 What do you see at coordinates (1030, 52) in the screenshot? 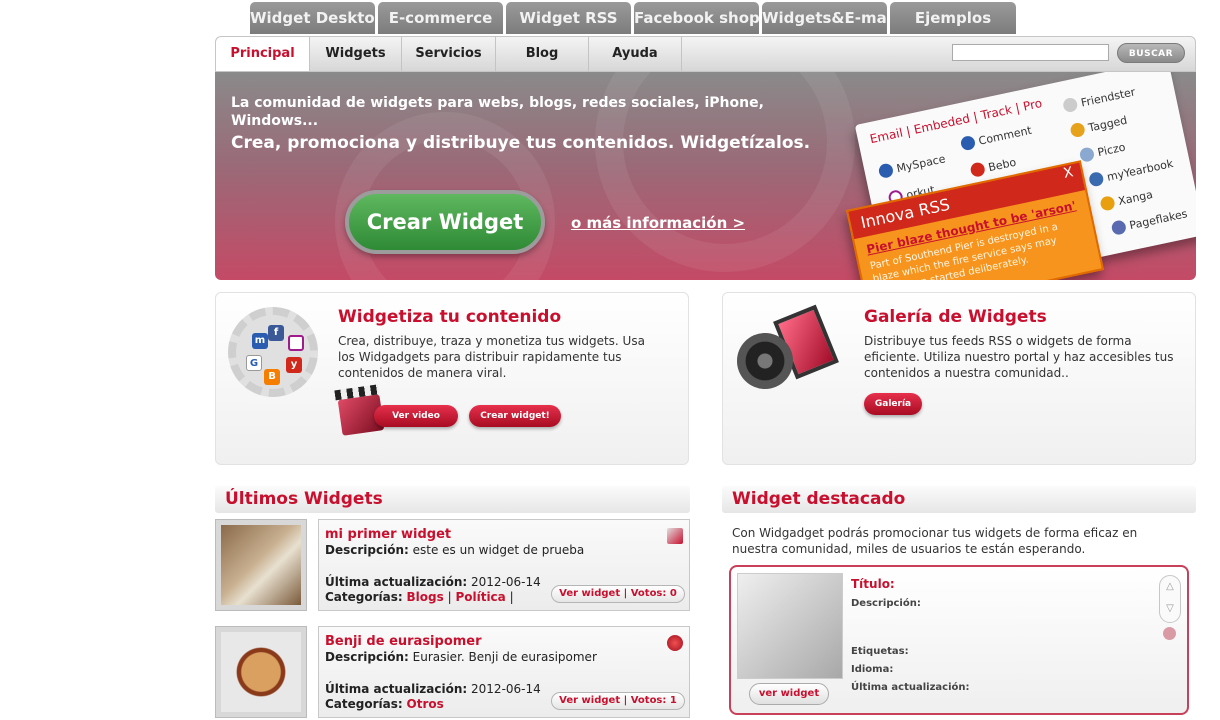
I see `search-input` at bounding box center [1030, 52].